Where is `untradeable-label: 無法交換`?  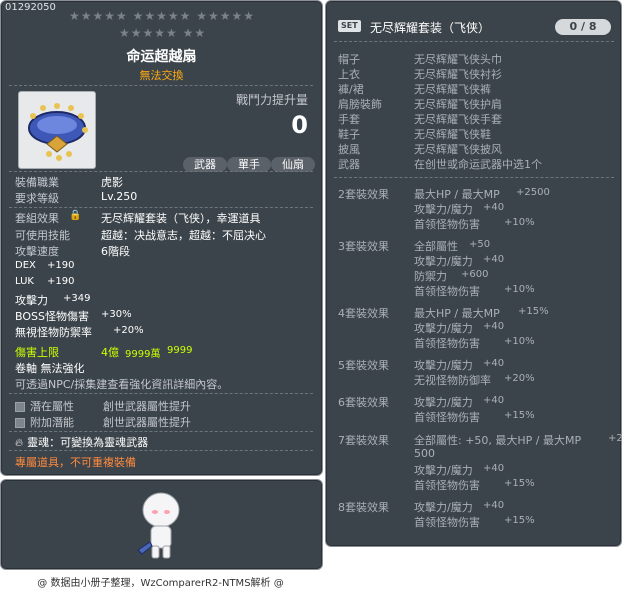 untradeable-label: 無法交換 is located at coordinates (161, 75).